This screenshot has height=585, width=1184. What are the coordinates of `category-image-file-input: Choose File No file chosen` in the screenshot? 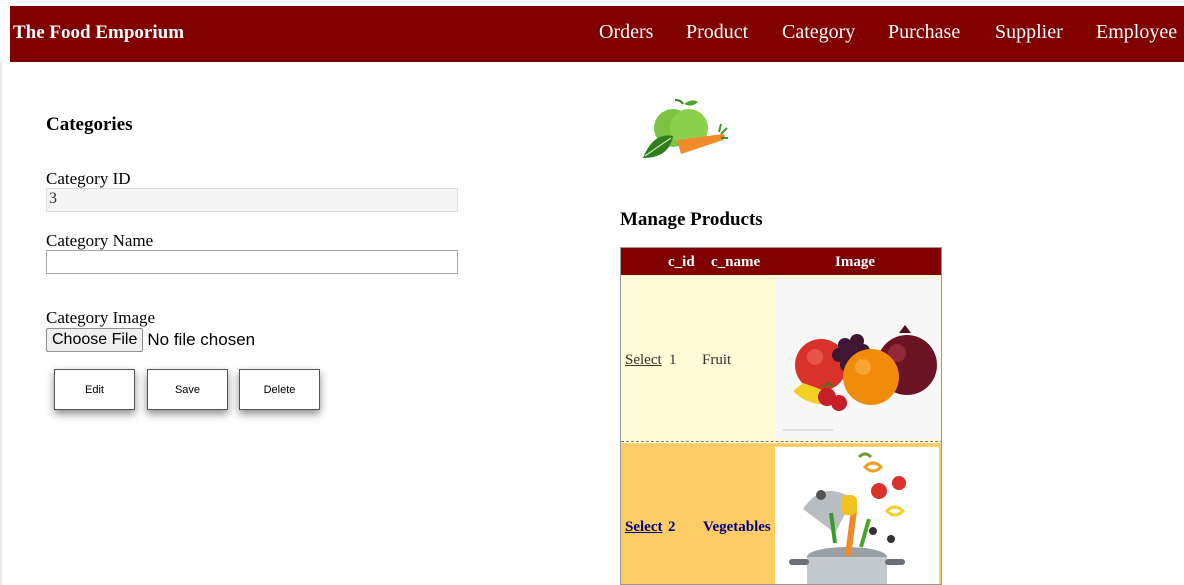 It's located at (150, 339).